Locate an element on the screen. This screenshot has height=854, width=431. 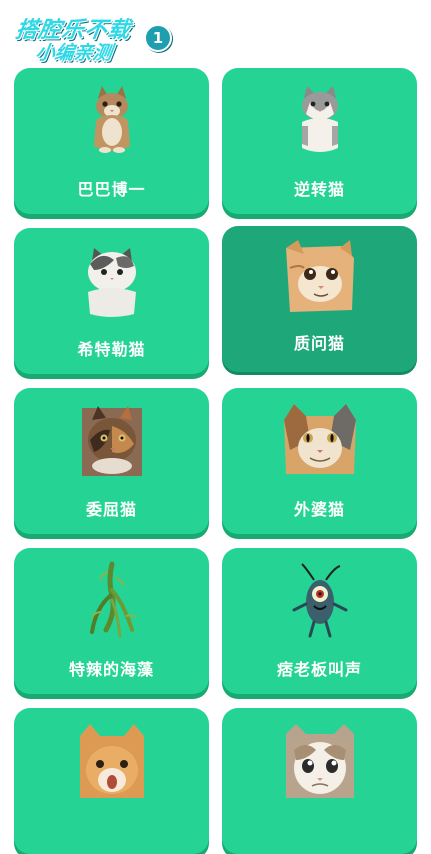
sound-card-haizao: 特辣的海藻 is located at coordinates (111, 621).